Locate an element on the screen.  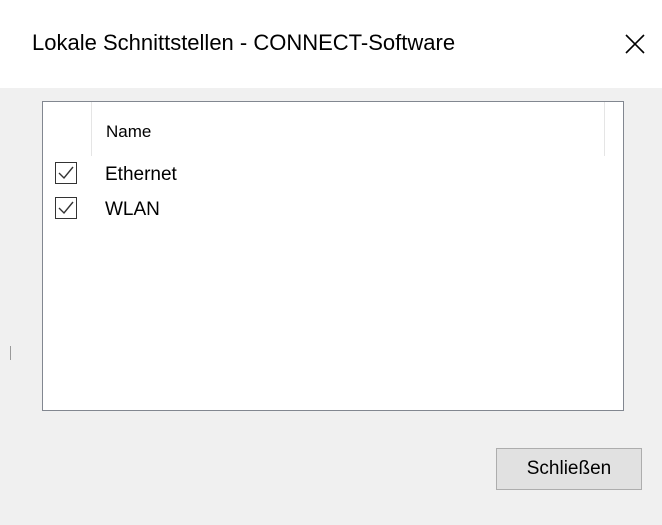
checkbox-wlan is located at coordinates (66, 208).